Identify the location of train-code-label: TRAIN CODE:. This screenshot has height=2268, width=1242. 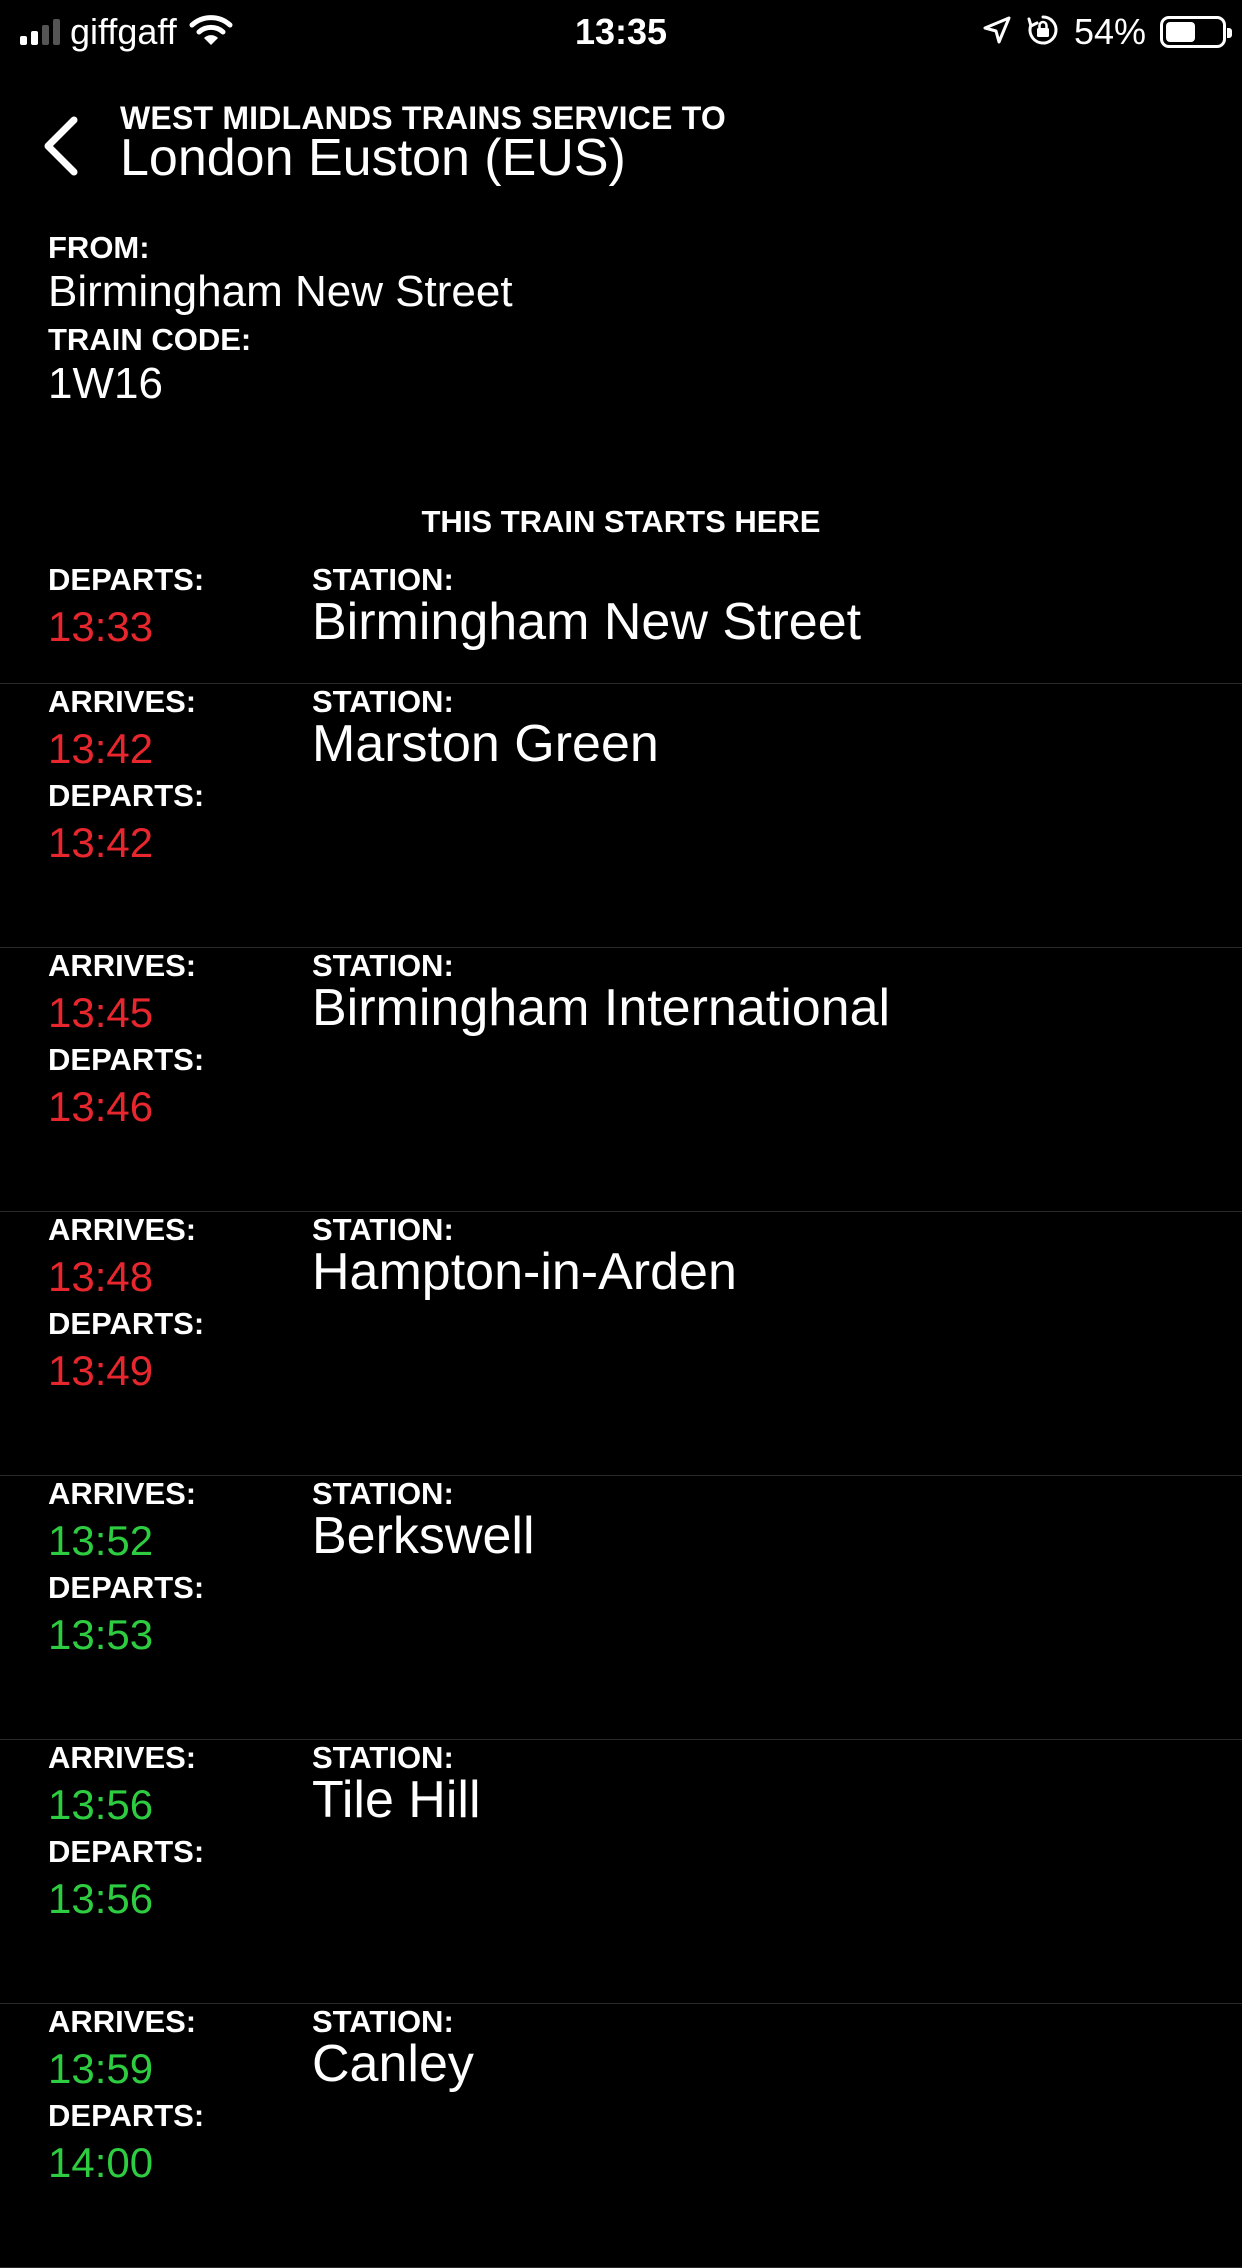
(150, 339).